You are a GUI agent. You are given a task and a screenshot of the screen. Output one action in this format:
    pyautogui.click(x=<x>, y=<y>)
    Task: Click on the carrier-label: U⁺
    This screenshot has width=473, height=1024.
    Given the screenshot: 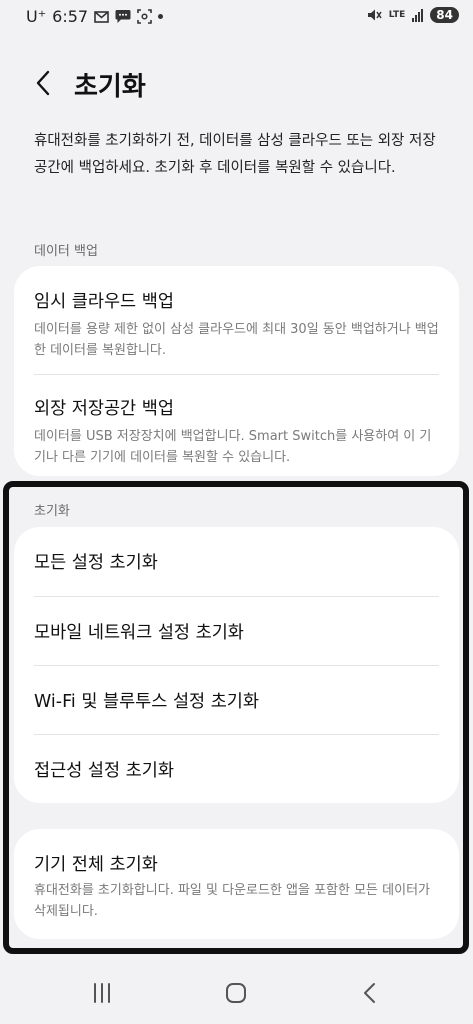 What is the action you would take?
    pyautogui.click(x=36, y=16)
    